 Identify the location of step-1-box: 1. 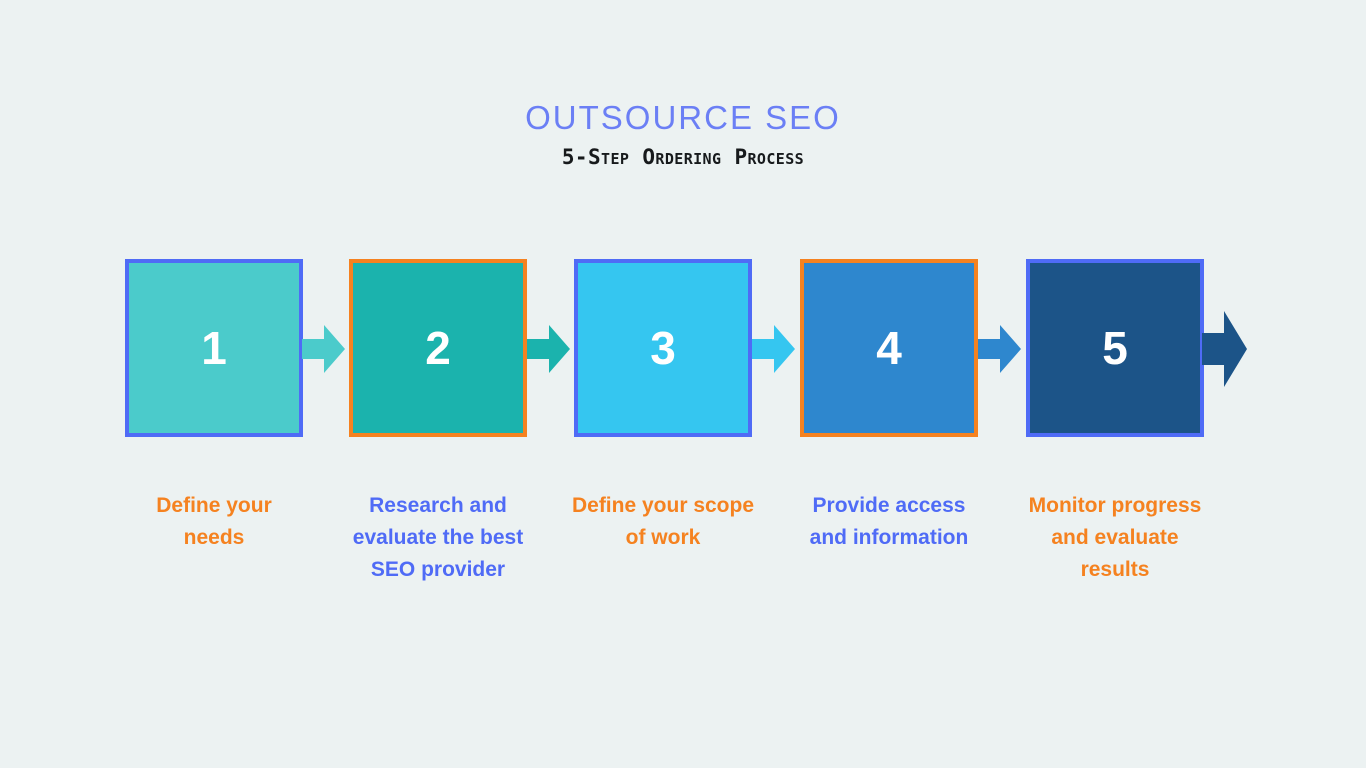
(214, 348).